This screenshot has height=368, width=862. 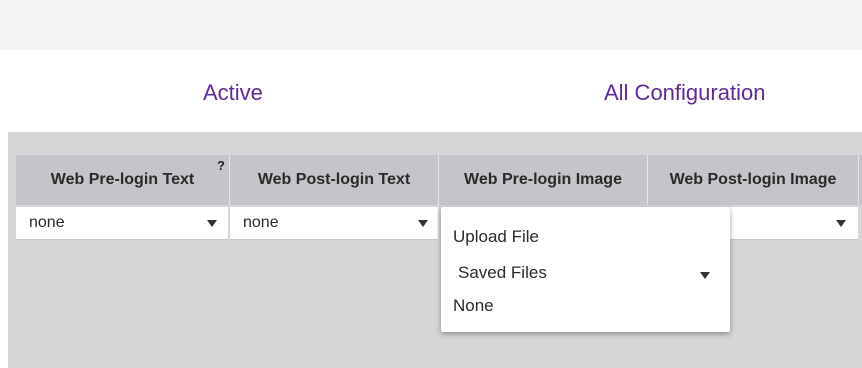 I want to click on header-web-pre-login-image: Web Pre-login Image, so click(x=543, y=179).